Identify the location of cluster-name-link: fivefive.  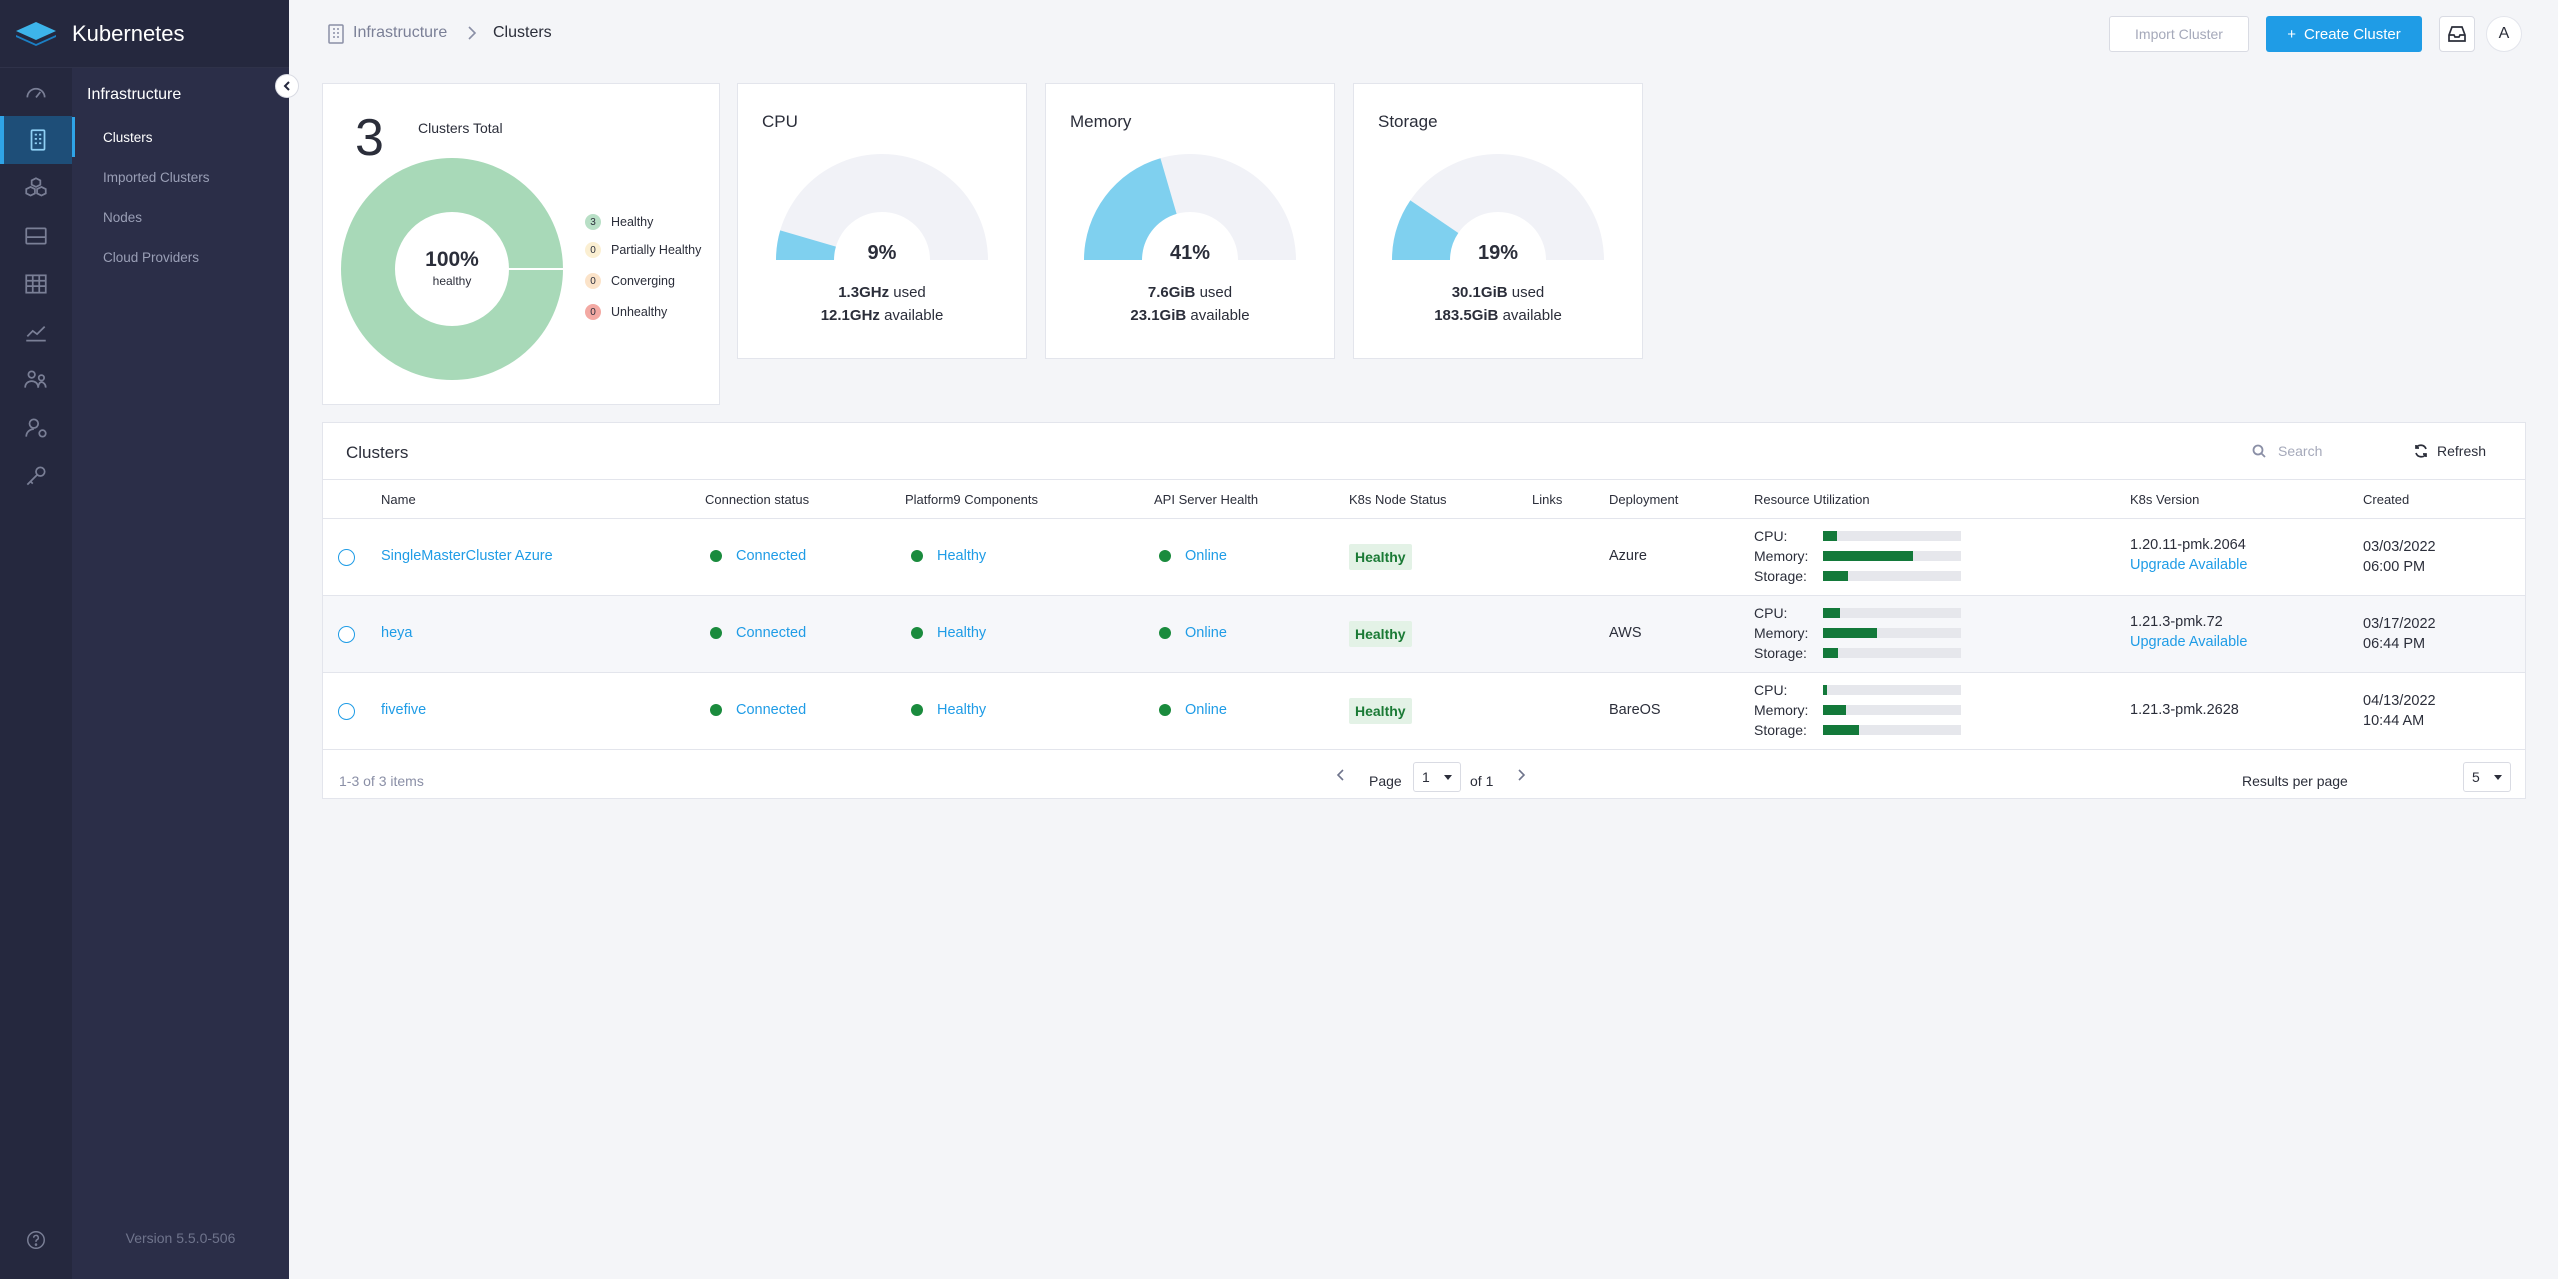
(403, 710).